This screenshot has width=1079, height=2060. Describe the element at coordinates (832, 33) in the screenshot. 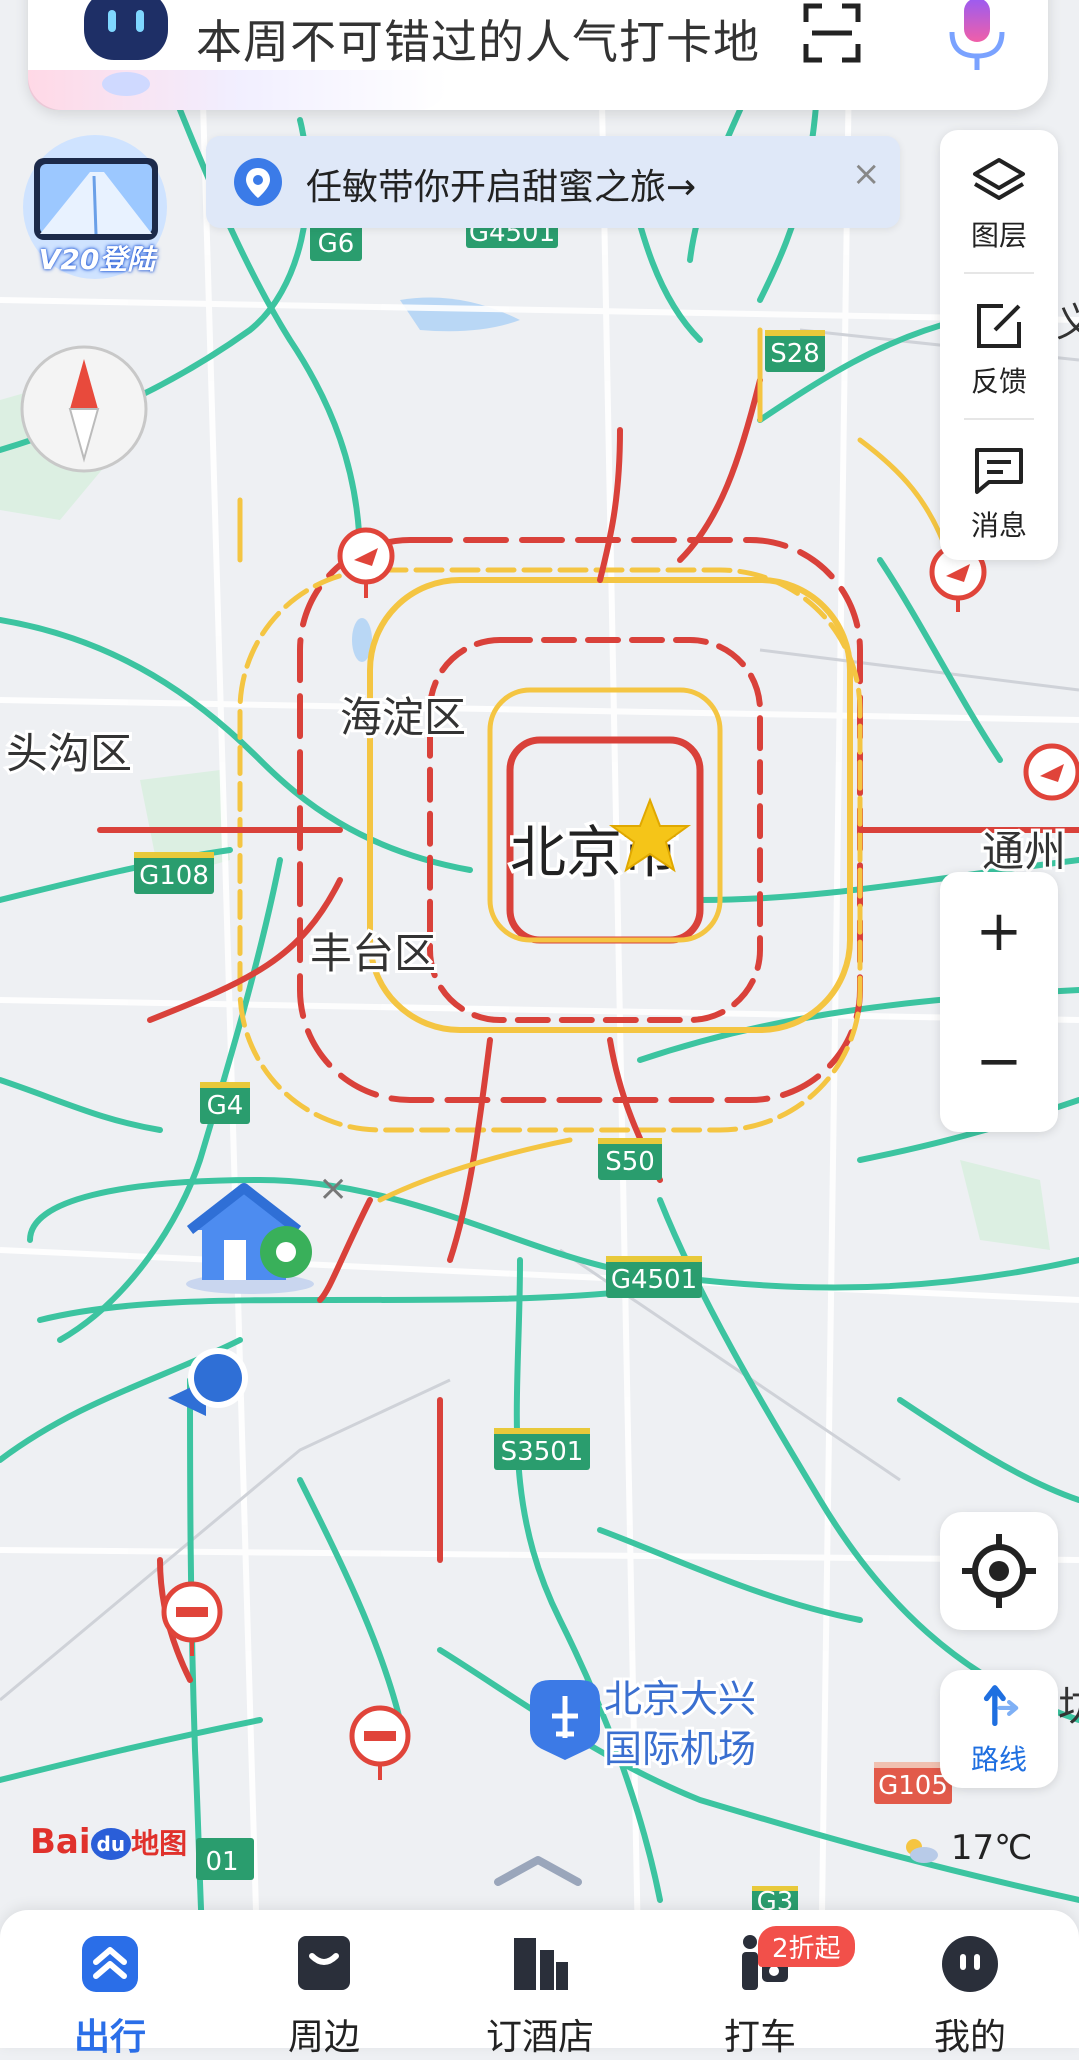

I see `scan-icon` at that location.